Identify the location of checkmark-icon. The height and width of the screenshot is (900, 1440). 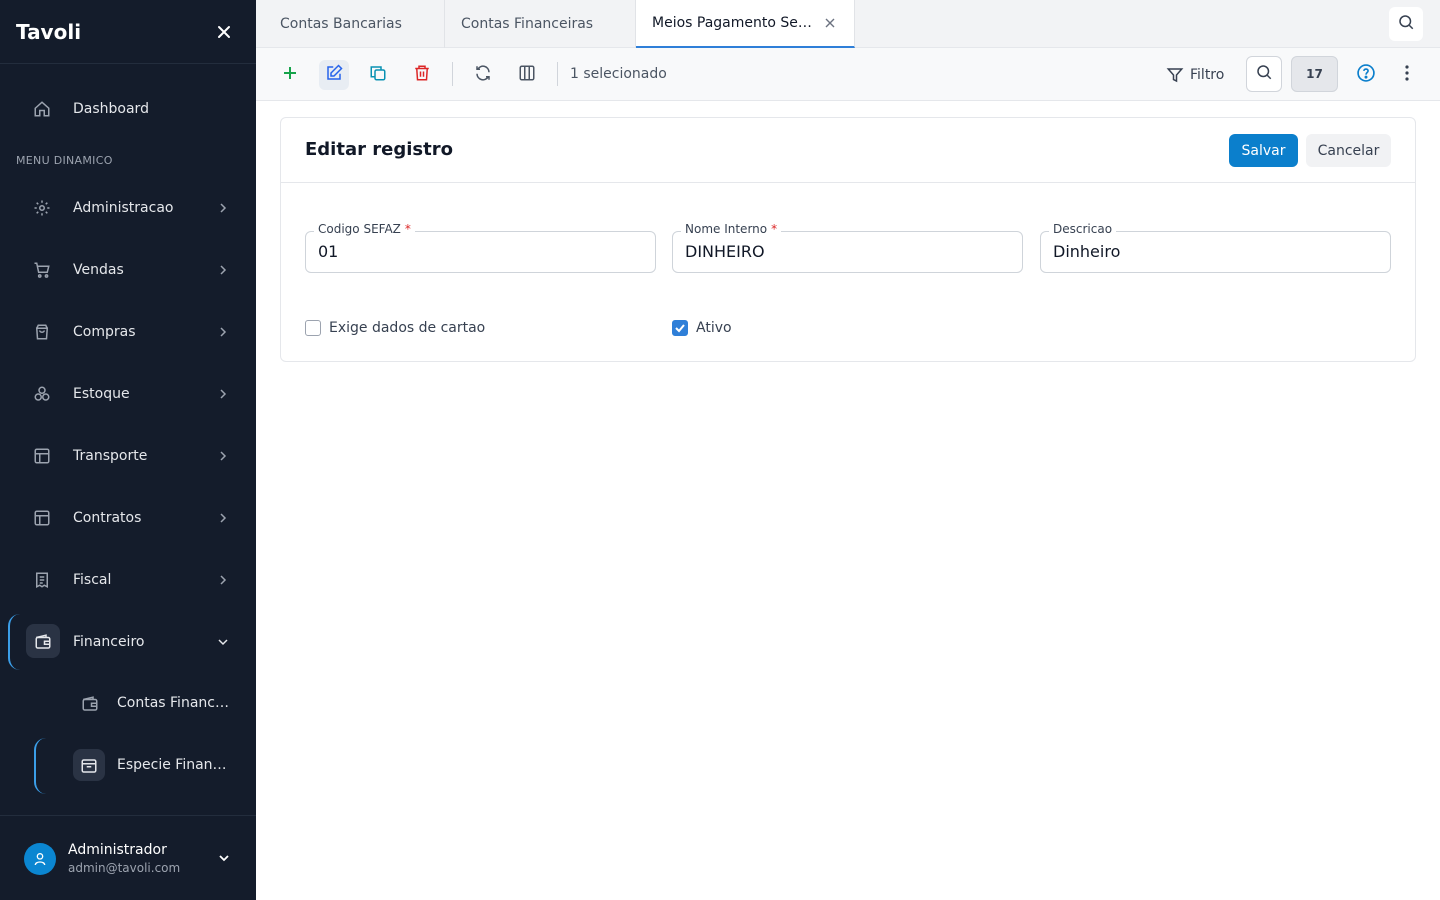
(680, 328).